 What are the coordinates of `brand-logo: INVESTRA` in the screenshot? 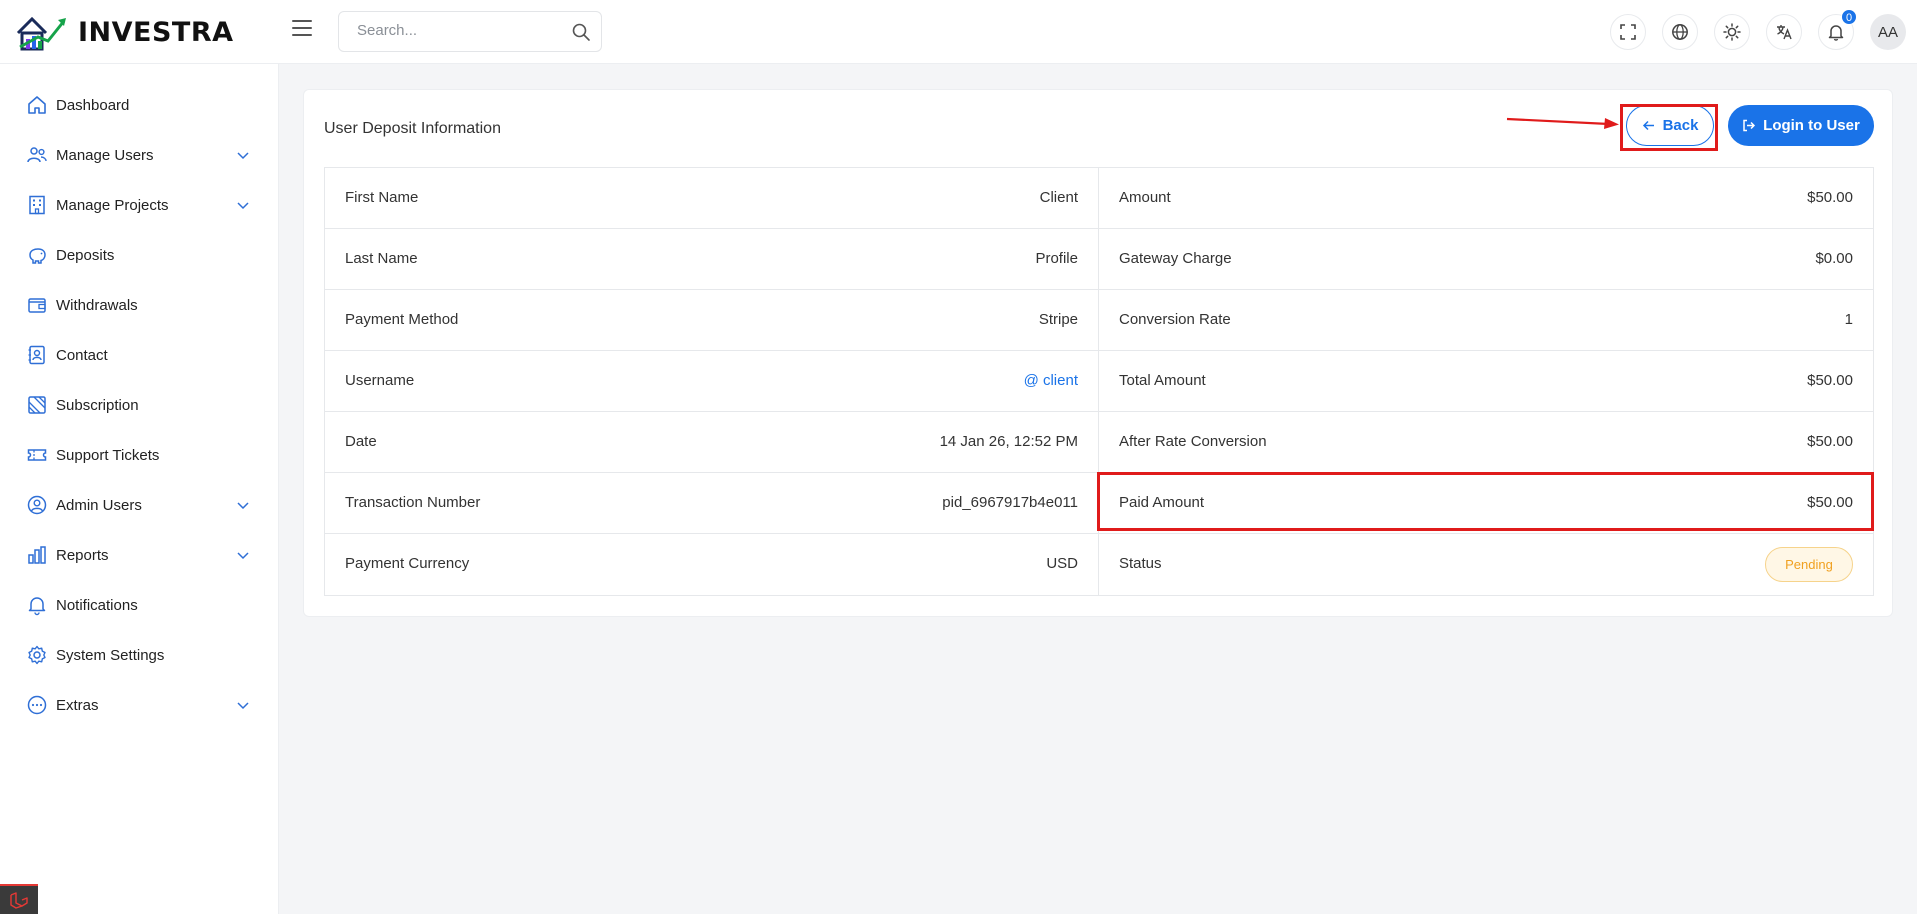 It's located at (124, 32).